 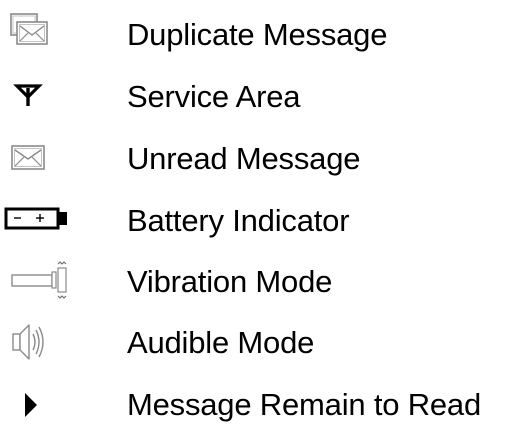 I want to click on legend-row-duplicate-message: Duplicate Message, so click(x=257, y=35).